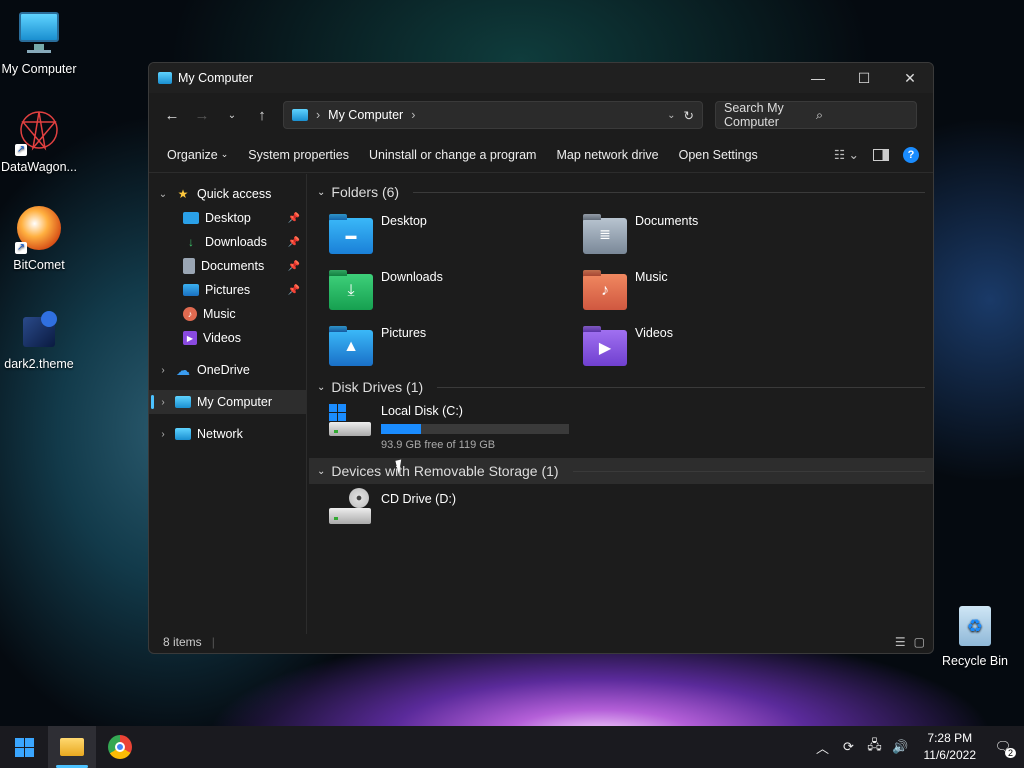  Describe the element at coordinates (512, 747) in the screenshot. I see `taskbar: ︿ ⟳ 🖧 🔊 7:28 PM 11/6/2022 🗨 2` at that location.